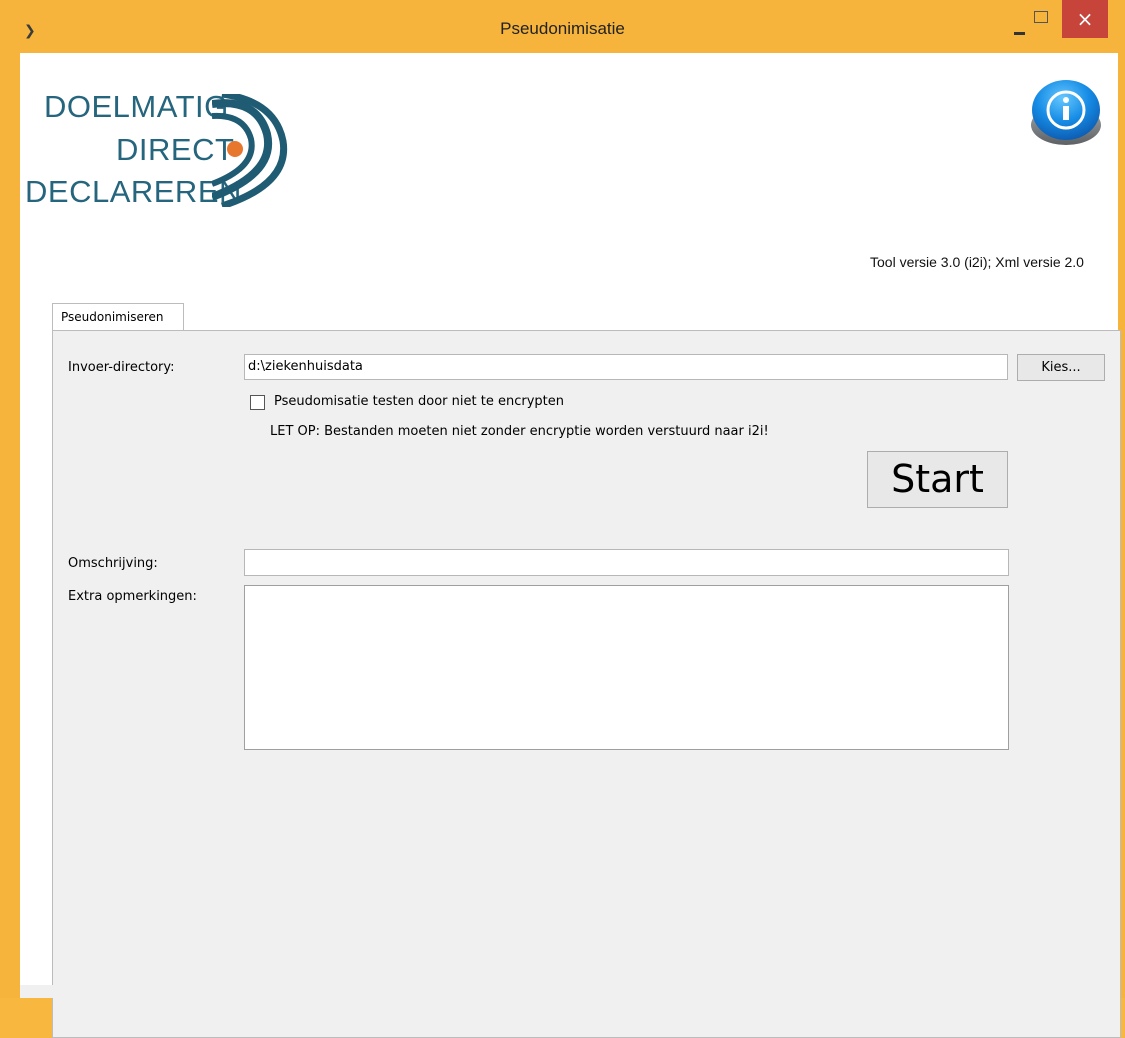 The height and width of the screenshot is (1038, 1125). I want to click on version-text: Tool versie 3.0 (i2i); Xml versie 2.0, so click(977, 262).